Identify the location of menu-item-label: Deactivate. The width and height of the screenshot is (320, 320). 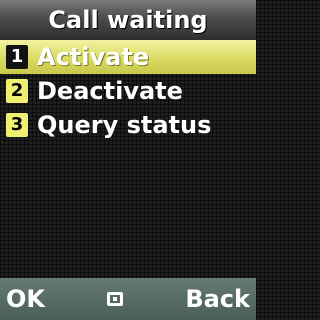
(110, 91).